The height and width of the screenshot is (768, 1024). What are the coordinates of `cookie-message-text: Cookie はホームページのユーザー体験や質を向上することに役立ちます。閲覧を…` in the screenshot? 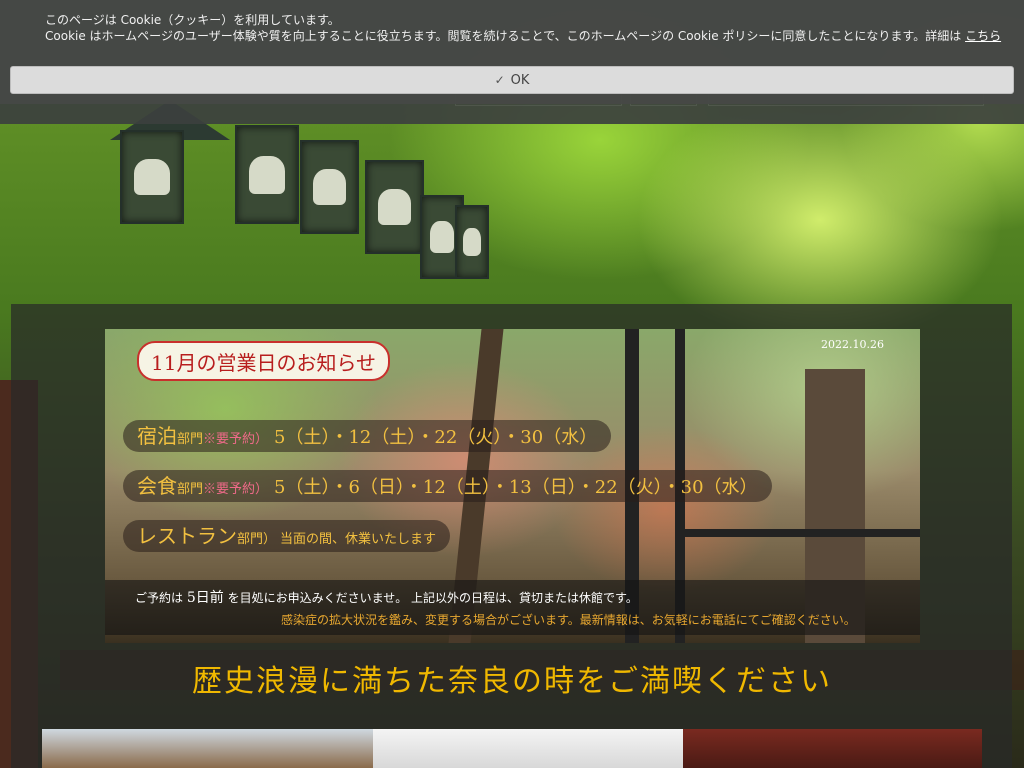 It's located at (503, 36).